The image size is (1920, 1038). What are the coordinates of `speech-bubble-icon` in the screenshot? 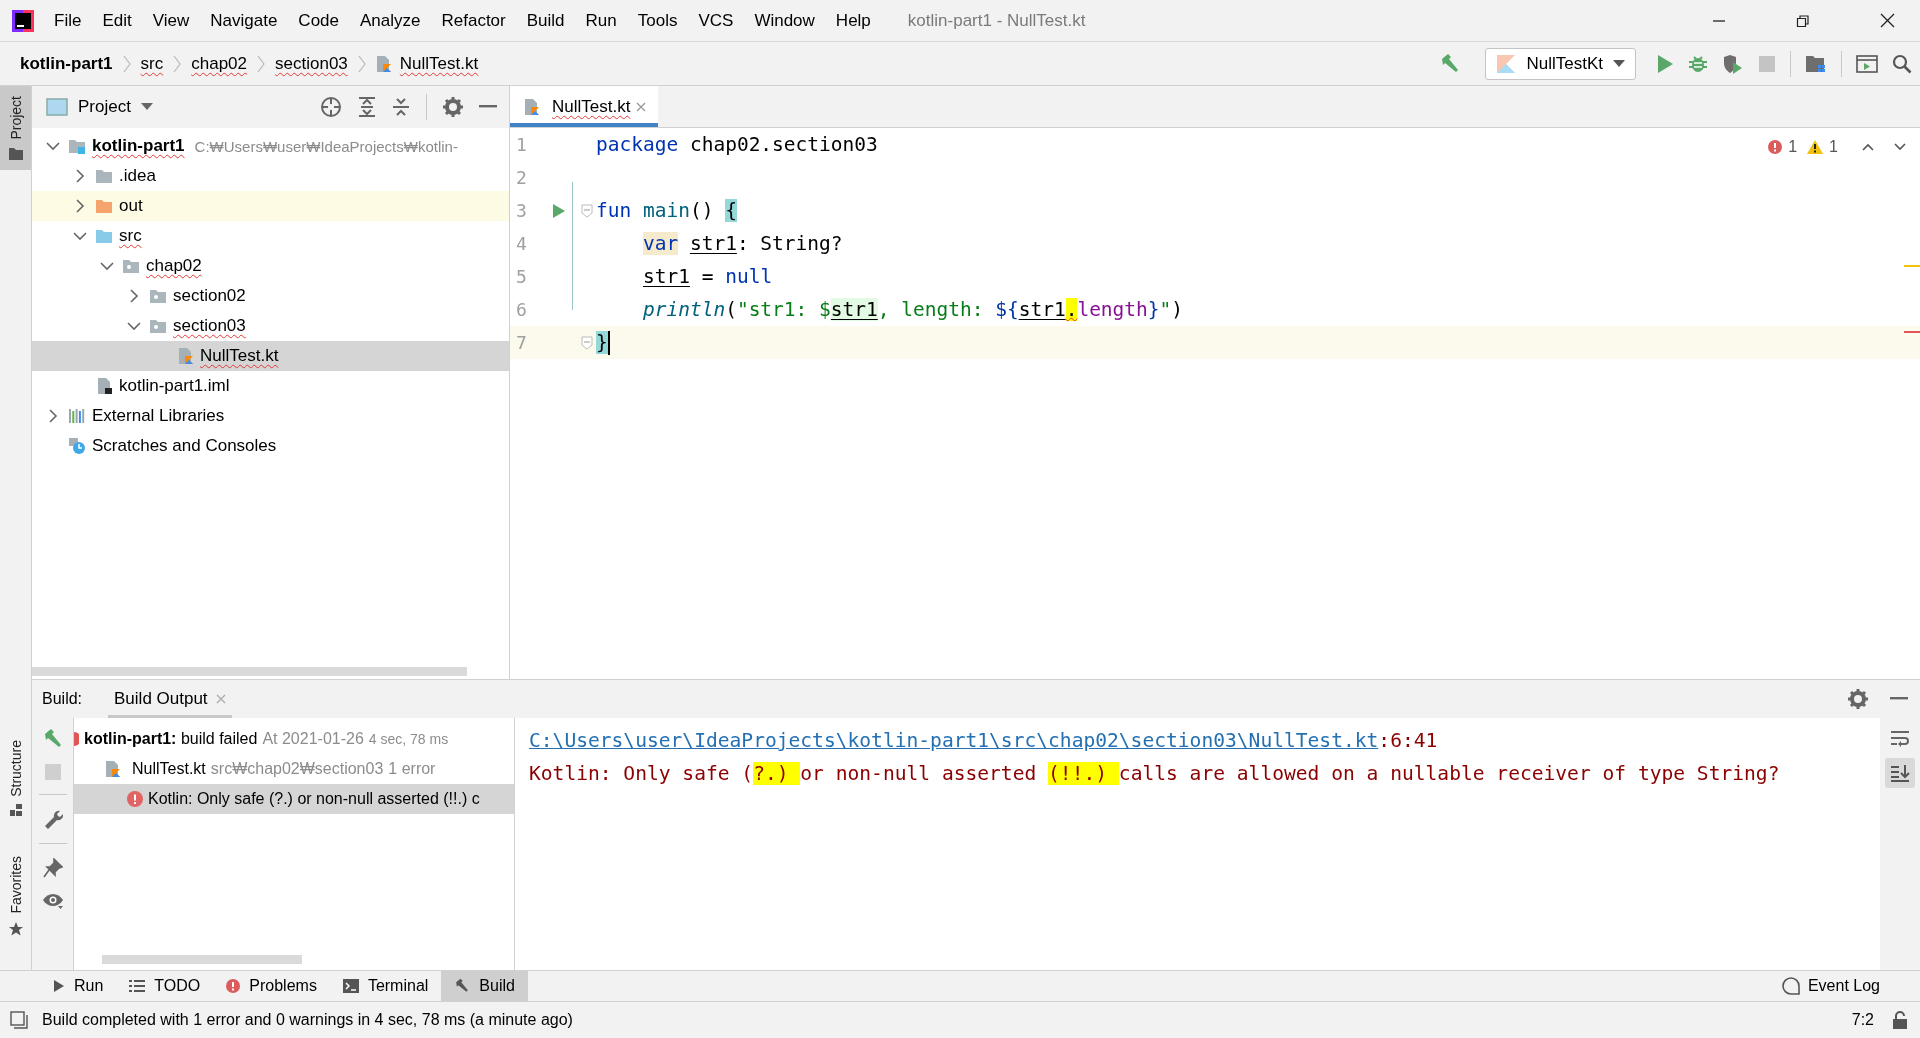 It's located at (1790, 986).